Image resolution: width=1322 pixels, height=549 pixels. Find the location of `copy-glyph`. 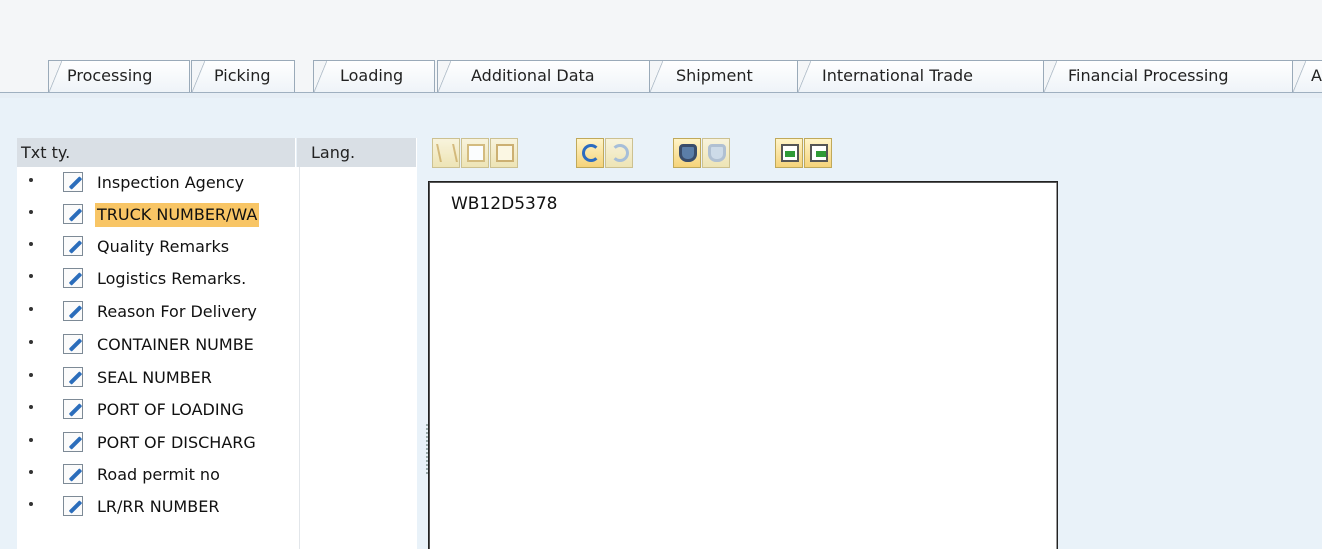

copy-glyph is located at coordinates (476, 153).